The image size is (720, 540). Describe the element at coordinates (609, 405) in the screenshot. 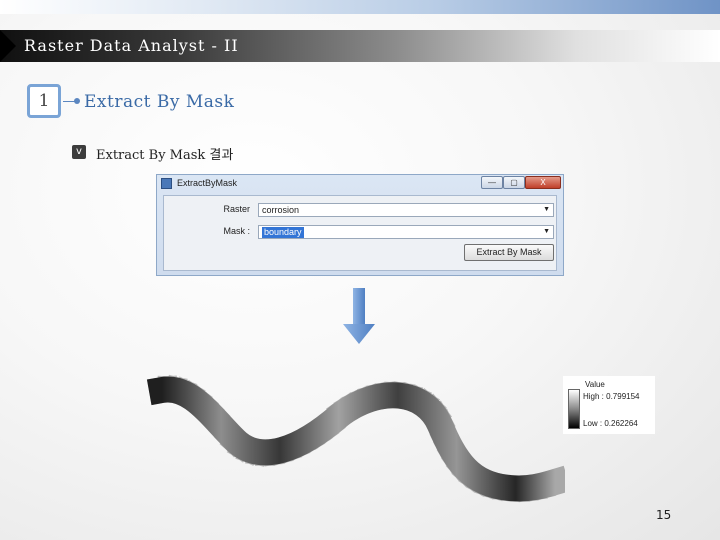

I see `raster-legend: Value High : 0.799154 Low : 0.262264` at that location.